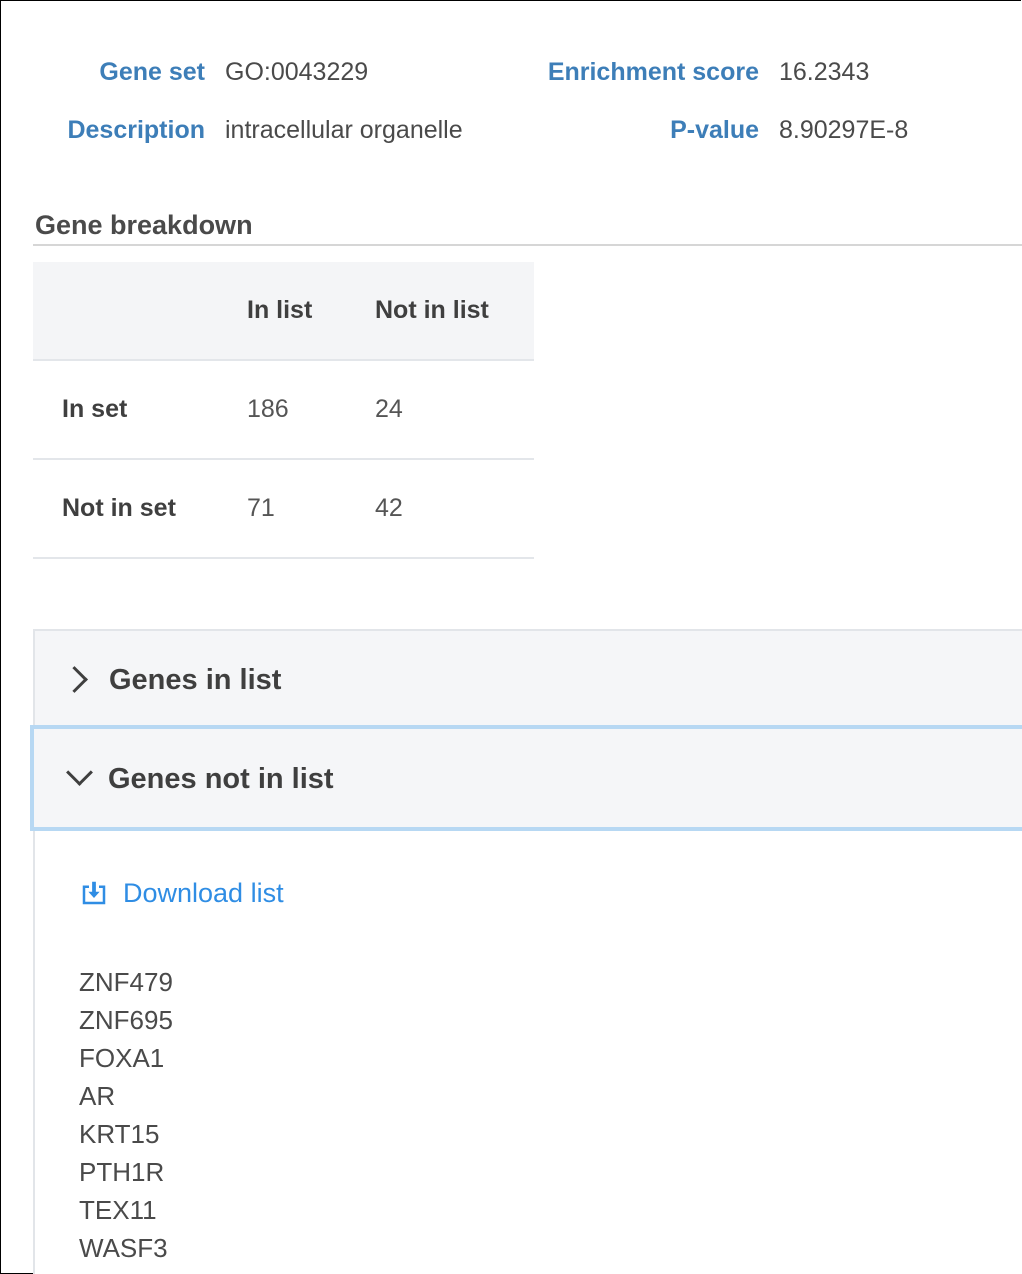  I want to click on gene-set-value: GO:0043229, so click(297, 72).